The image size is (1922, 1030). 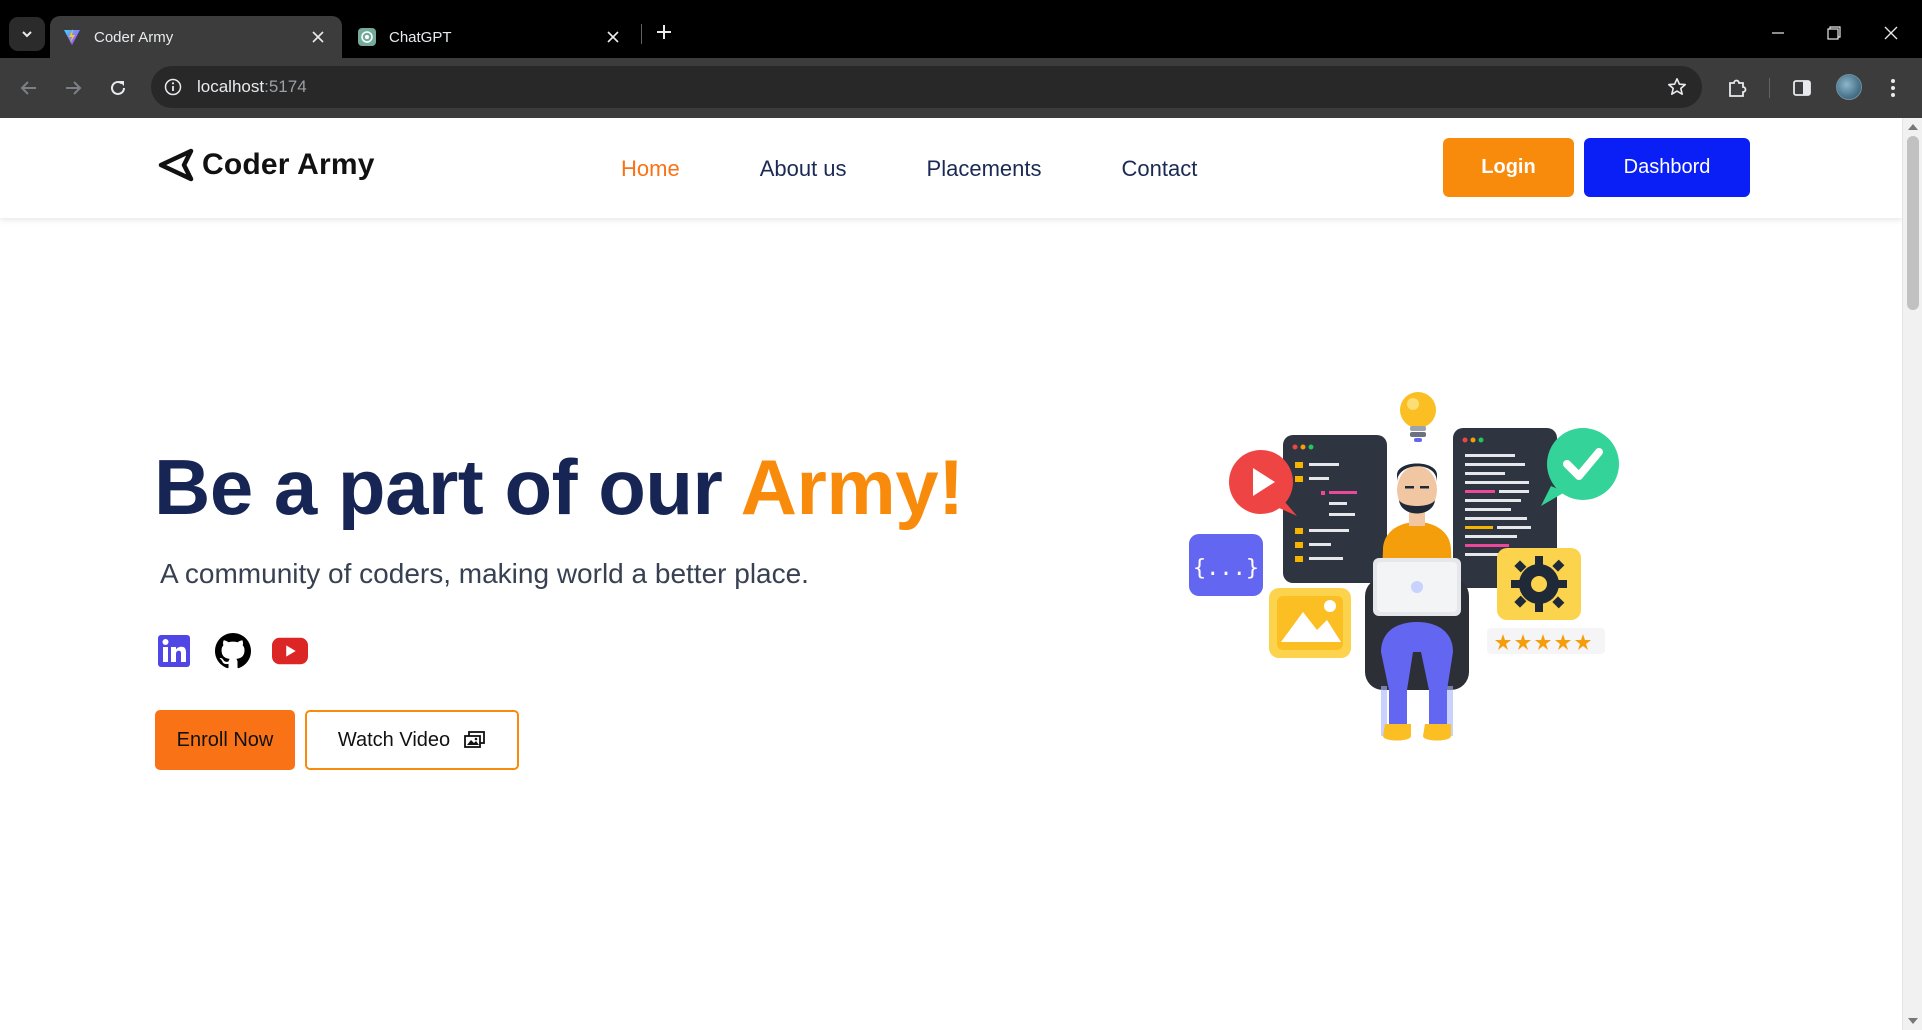 I want to click on social-links, so click(x=242, y=651).